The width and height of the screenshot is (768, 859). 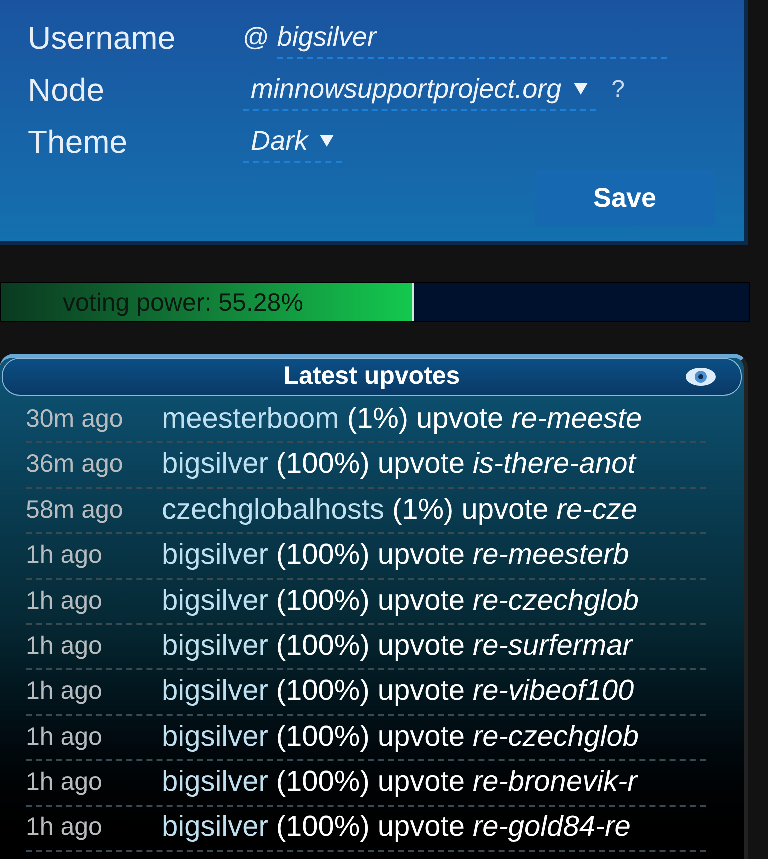 What do you see at coordinates (75, 419) in the screenshot?
I see `time-ago: 30m ago` at bounding box center [75, 419].